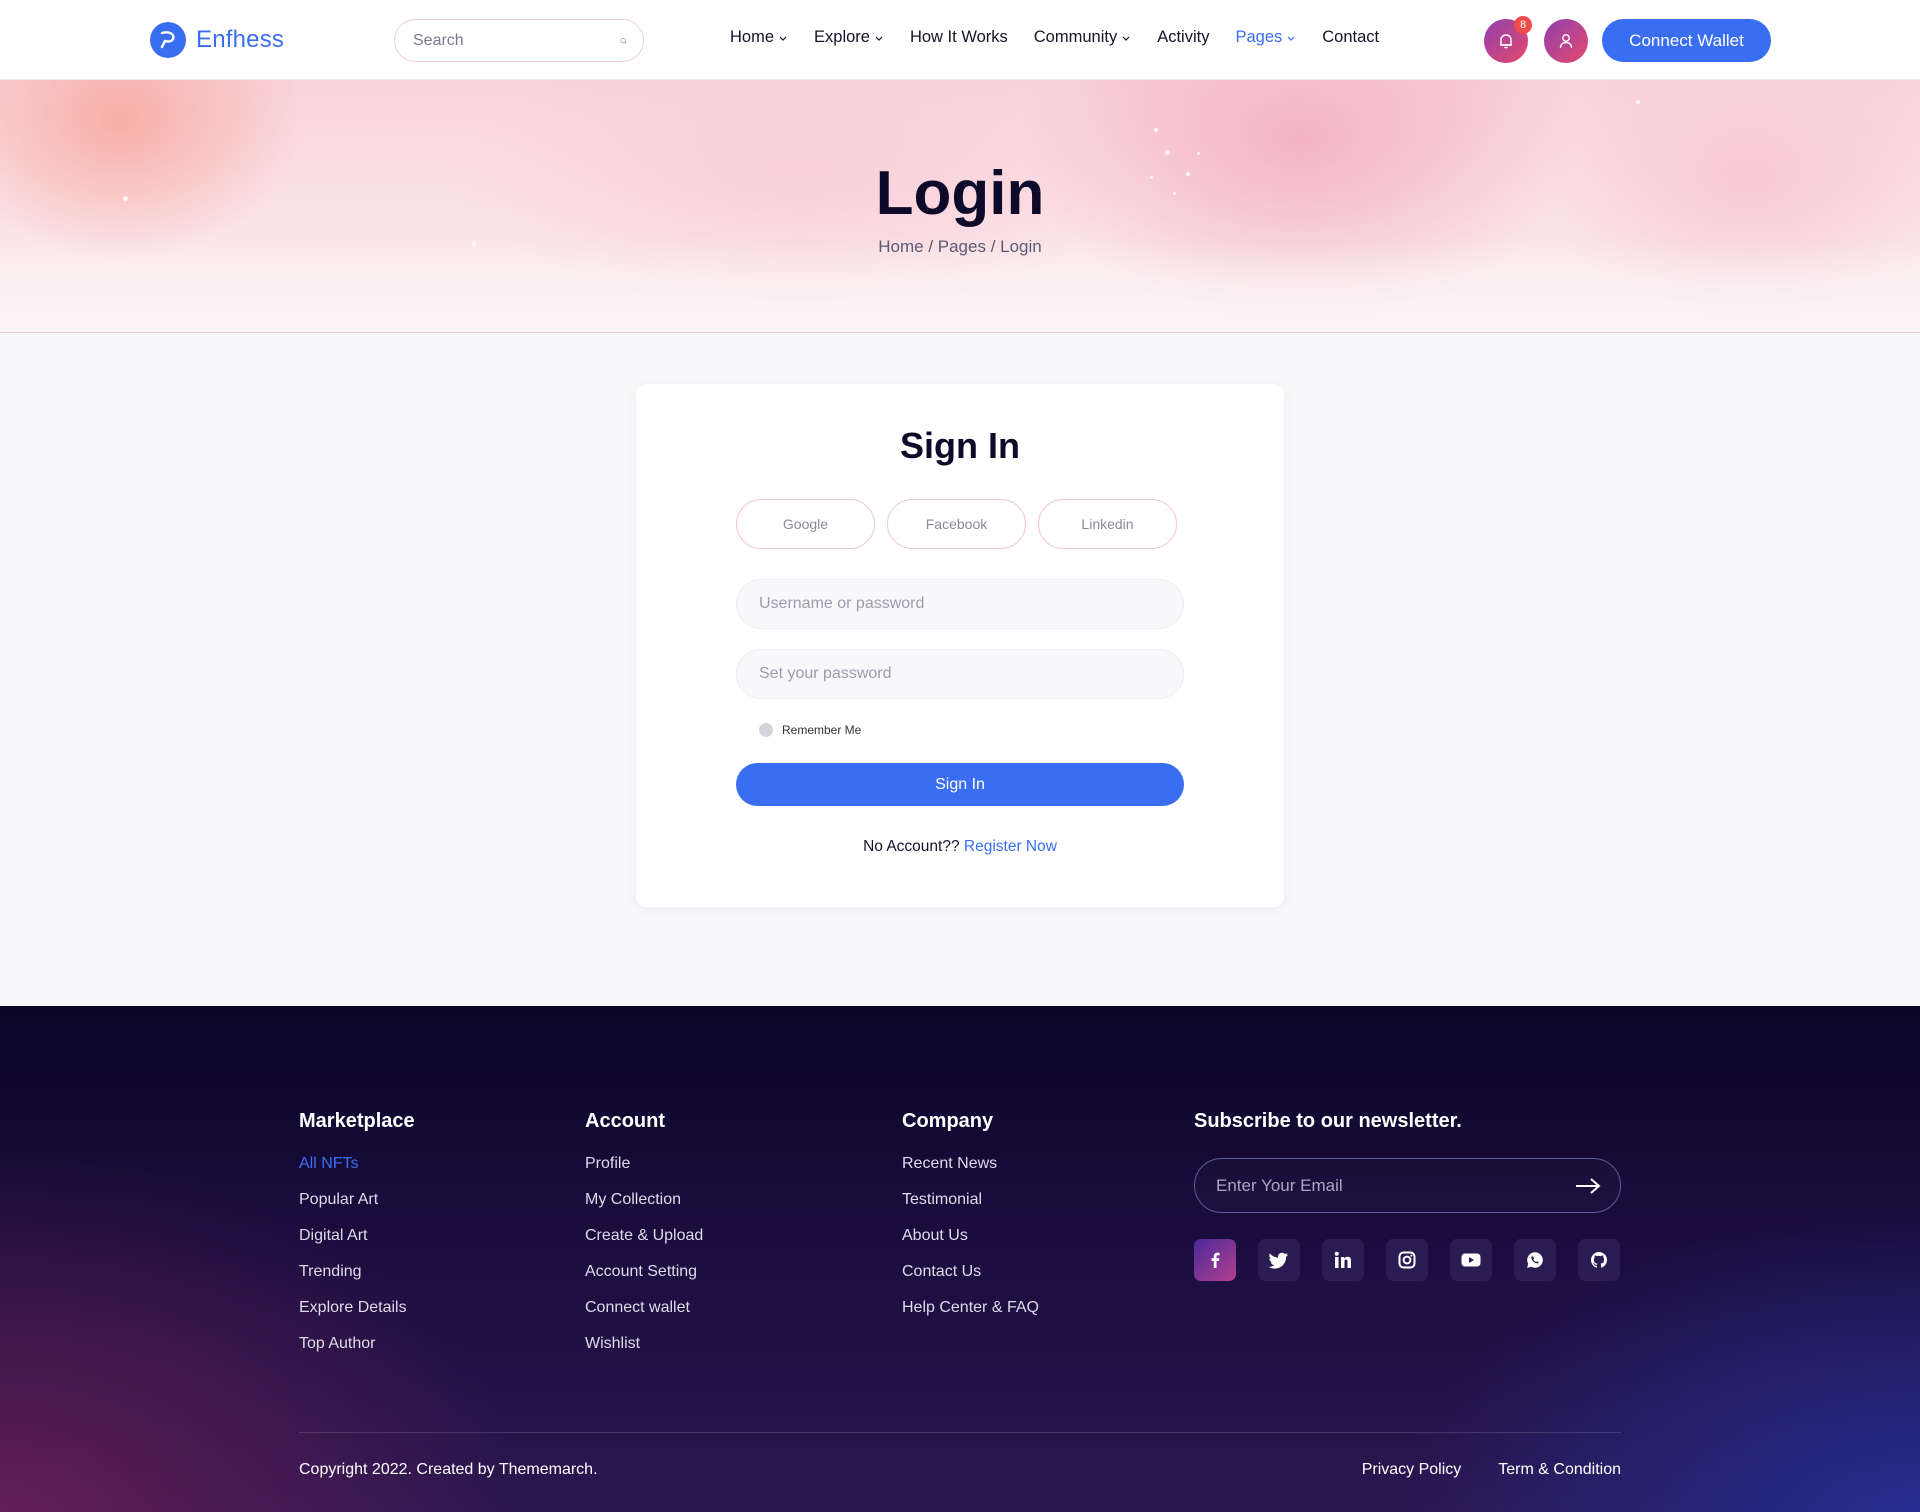  I want to click on facebook-link, so click(1215, 1260).